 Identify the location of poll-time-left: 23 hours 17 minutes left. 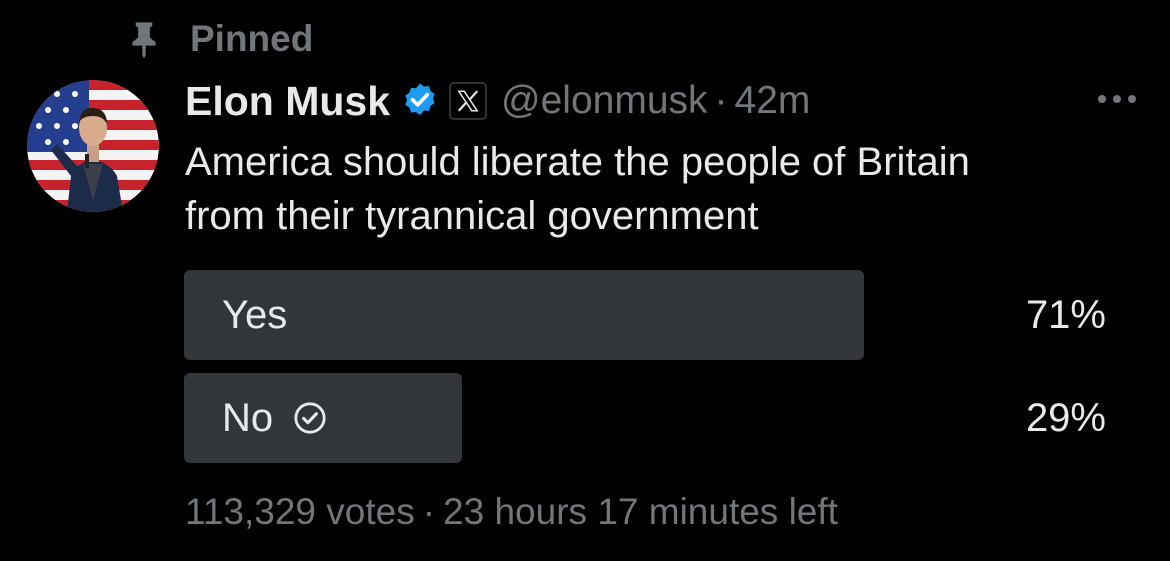
(640, 511).